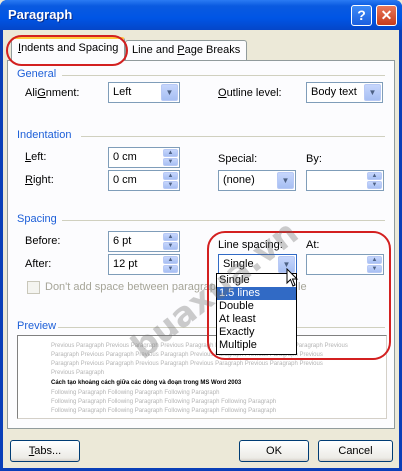 The width and height of the screenshot is (402, 471). I want to click on outline-level-value: Body text, so click(334, 92).